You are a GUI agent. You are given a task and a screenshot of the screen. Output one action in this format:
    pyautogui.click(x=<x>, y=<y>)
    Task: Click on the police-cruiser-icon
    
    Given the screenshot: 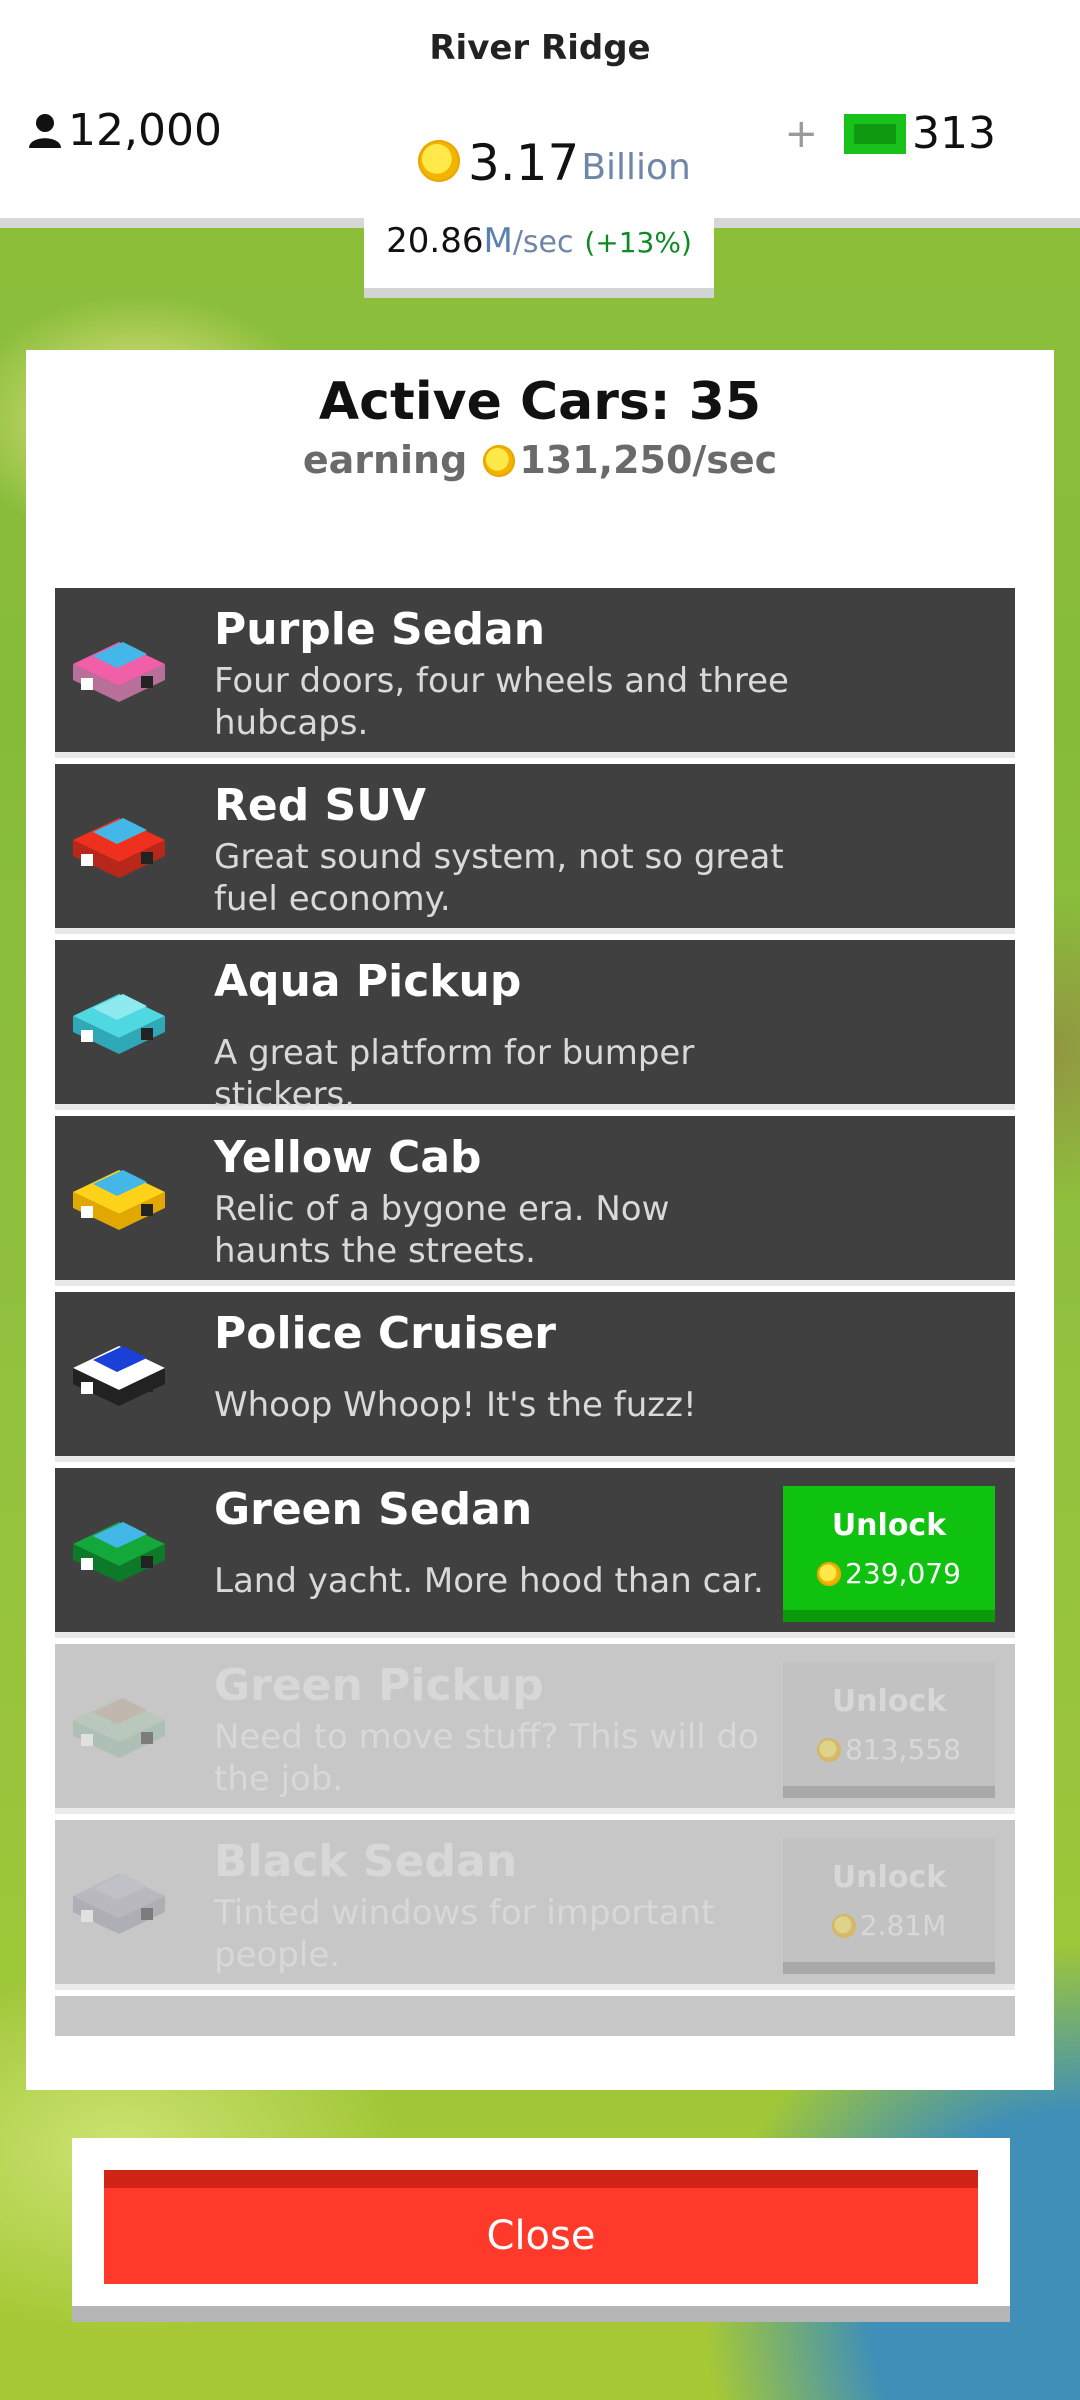 What is the action you would take?
    pyautogui.click(x=119, y=1376)
    